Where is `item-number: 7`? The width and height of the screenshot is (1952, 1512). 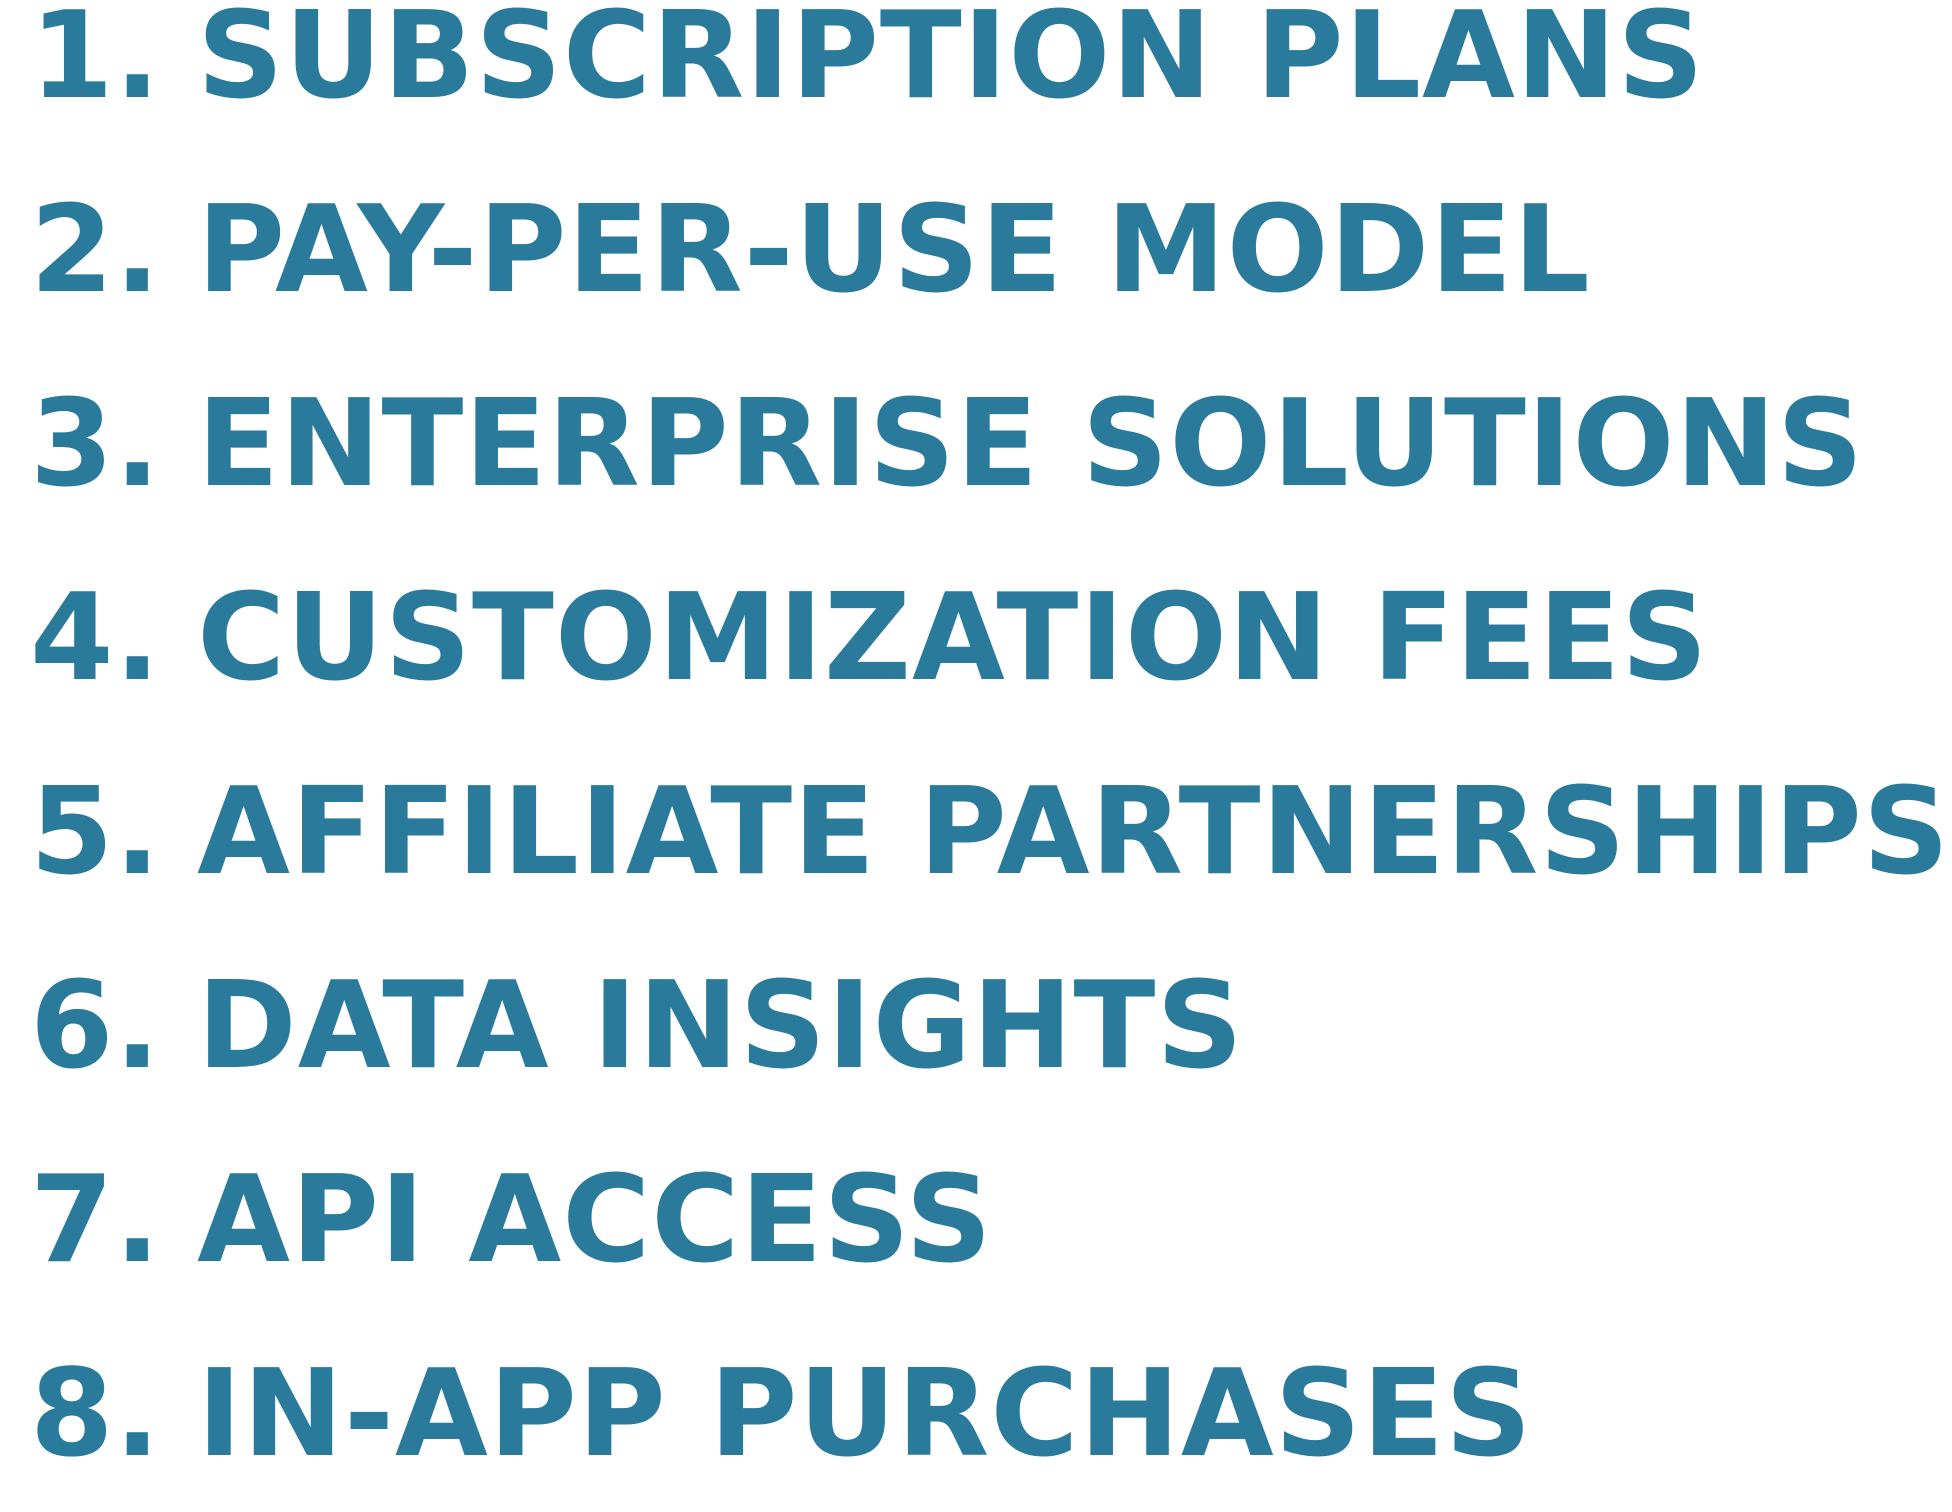 item-number: 7 is located at coordinates (72, 1220).